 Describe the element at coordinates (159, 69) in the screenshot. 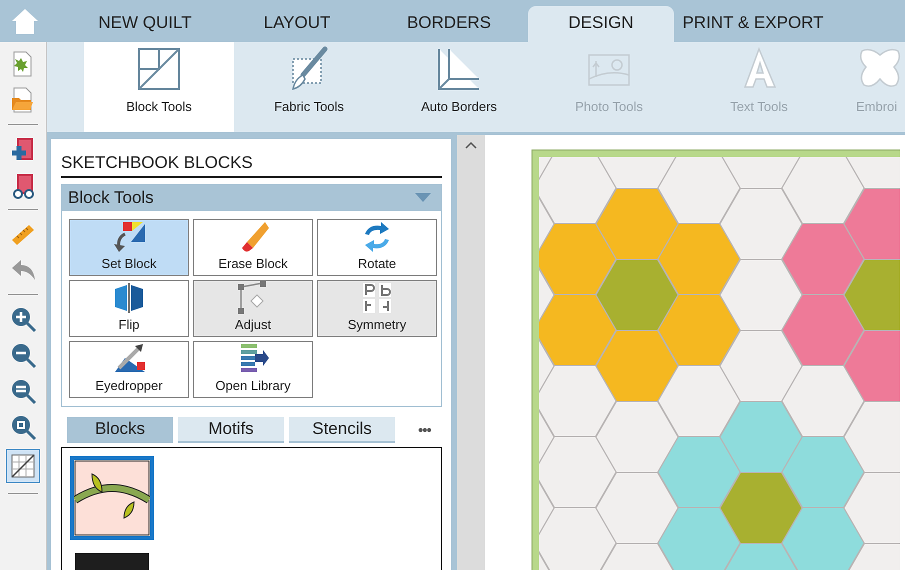

I see `block-grid-icon` at that location.